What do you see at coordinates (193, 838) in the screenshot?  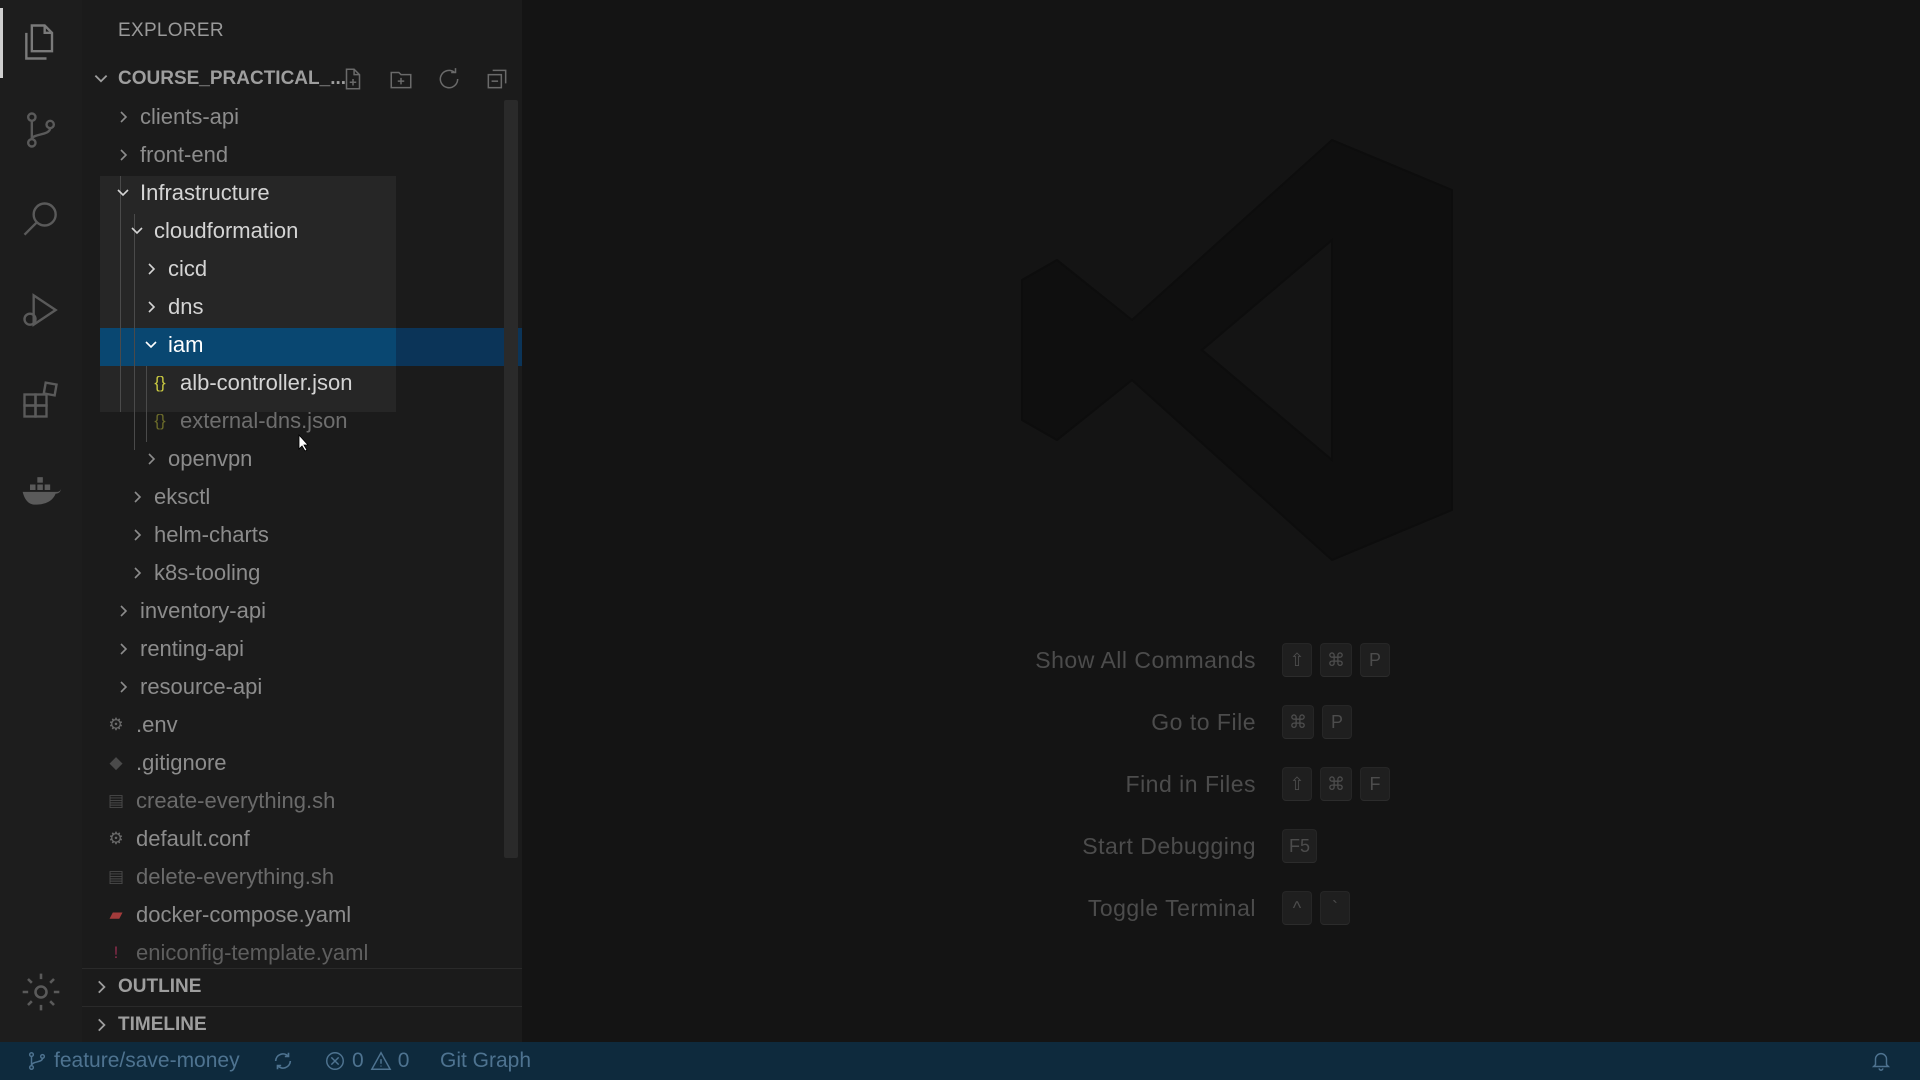 I see `tree-item-label: default.conf` at bounding box center [193, 838].